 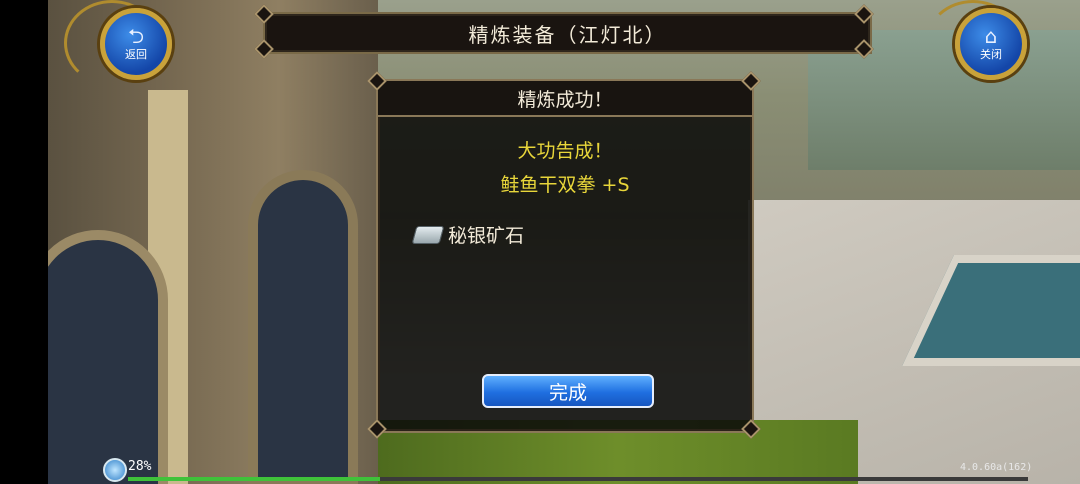 What do you see at coordinates (115, 470) in the screenshot?
I see `download-status-icon` at bounding box center [115, 470].